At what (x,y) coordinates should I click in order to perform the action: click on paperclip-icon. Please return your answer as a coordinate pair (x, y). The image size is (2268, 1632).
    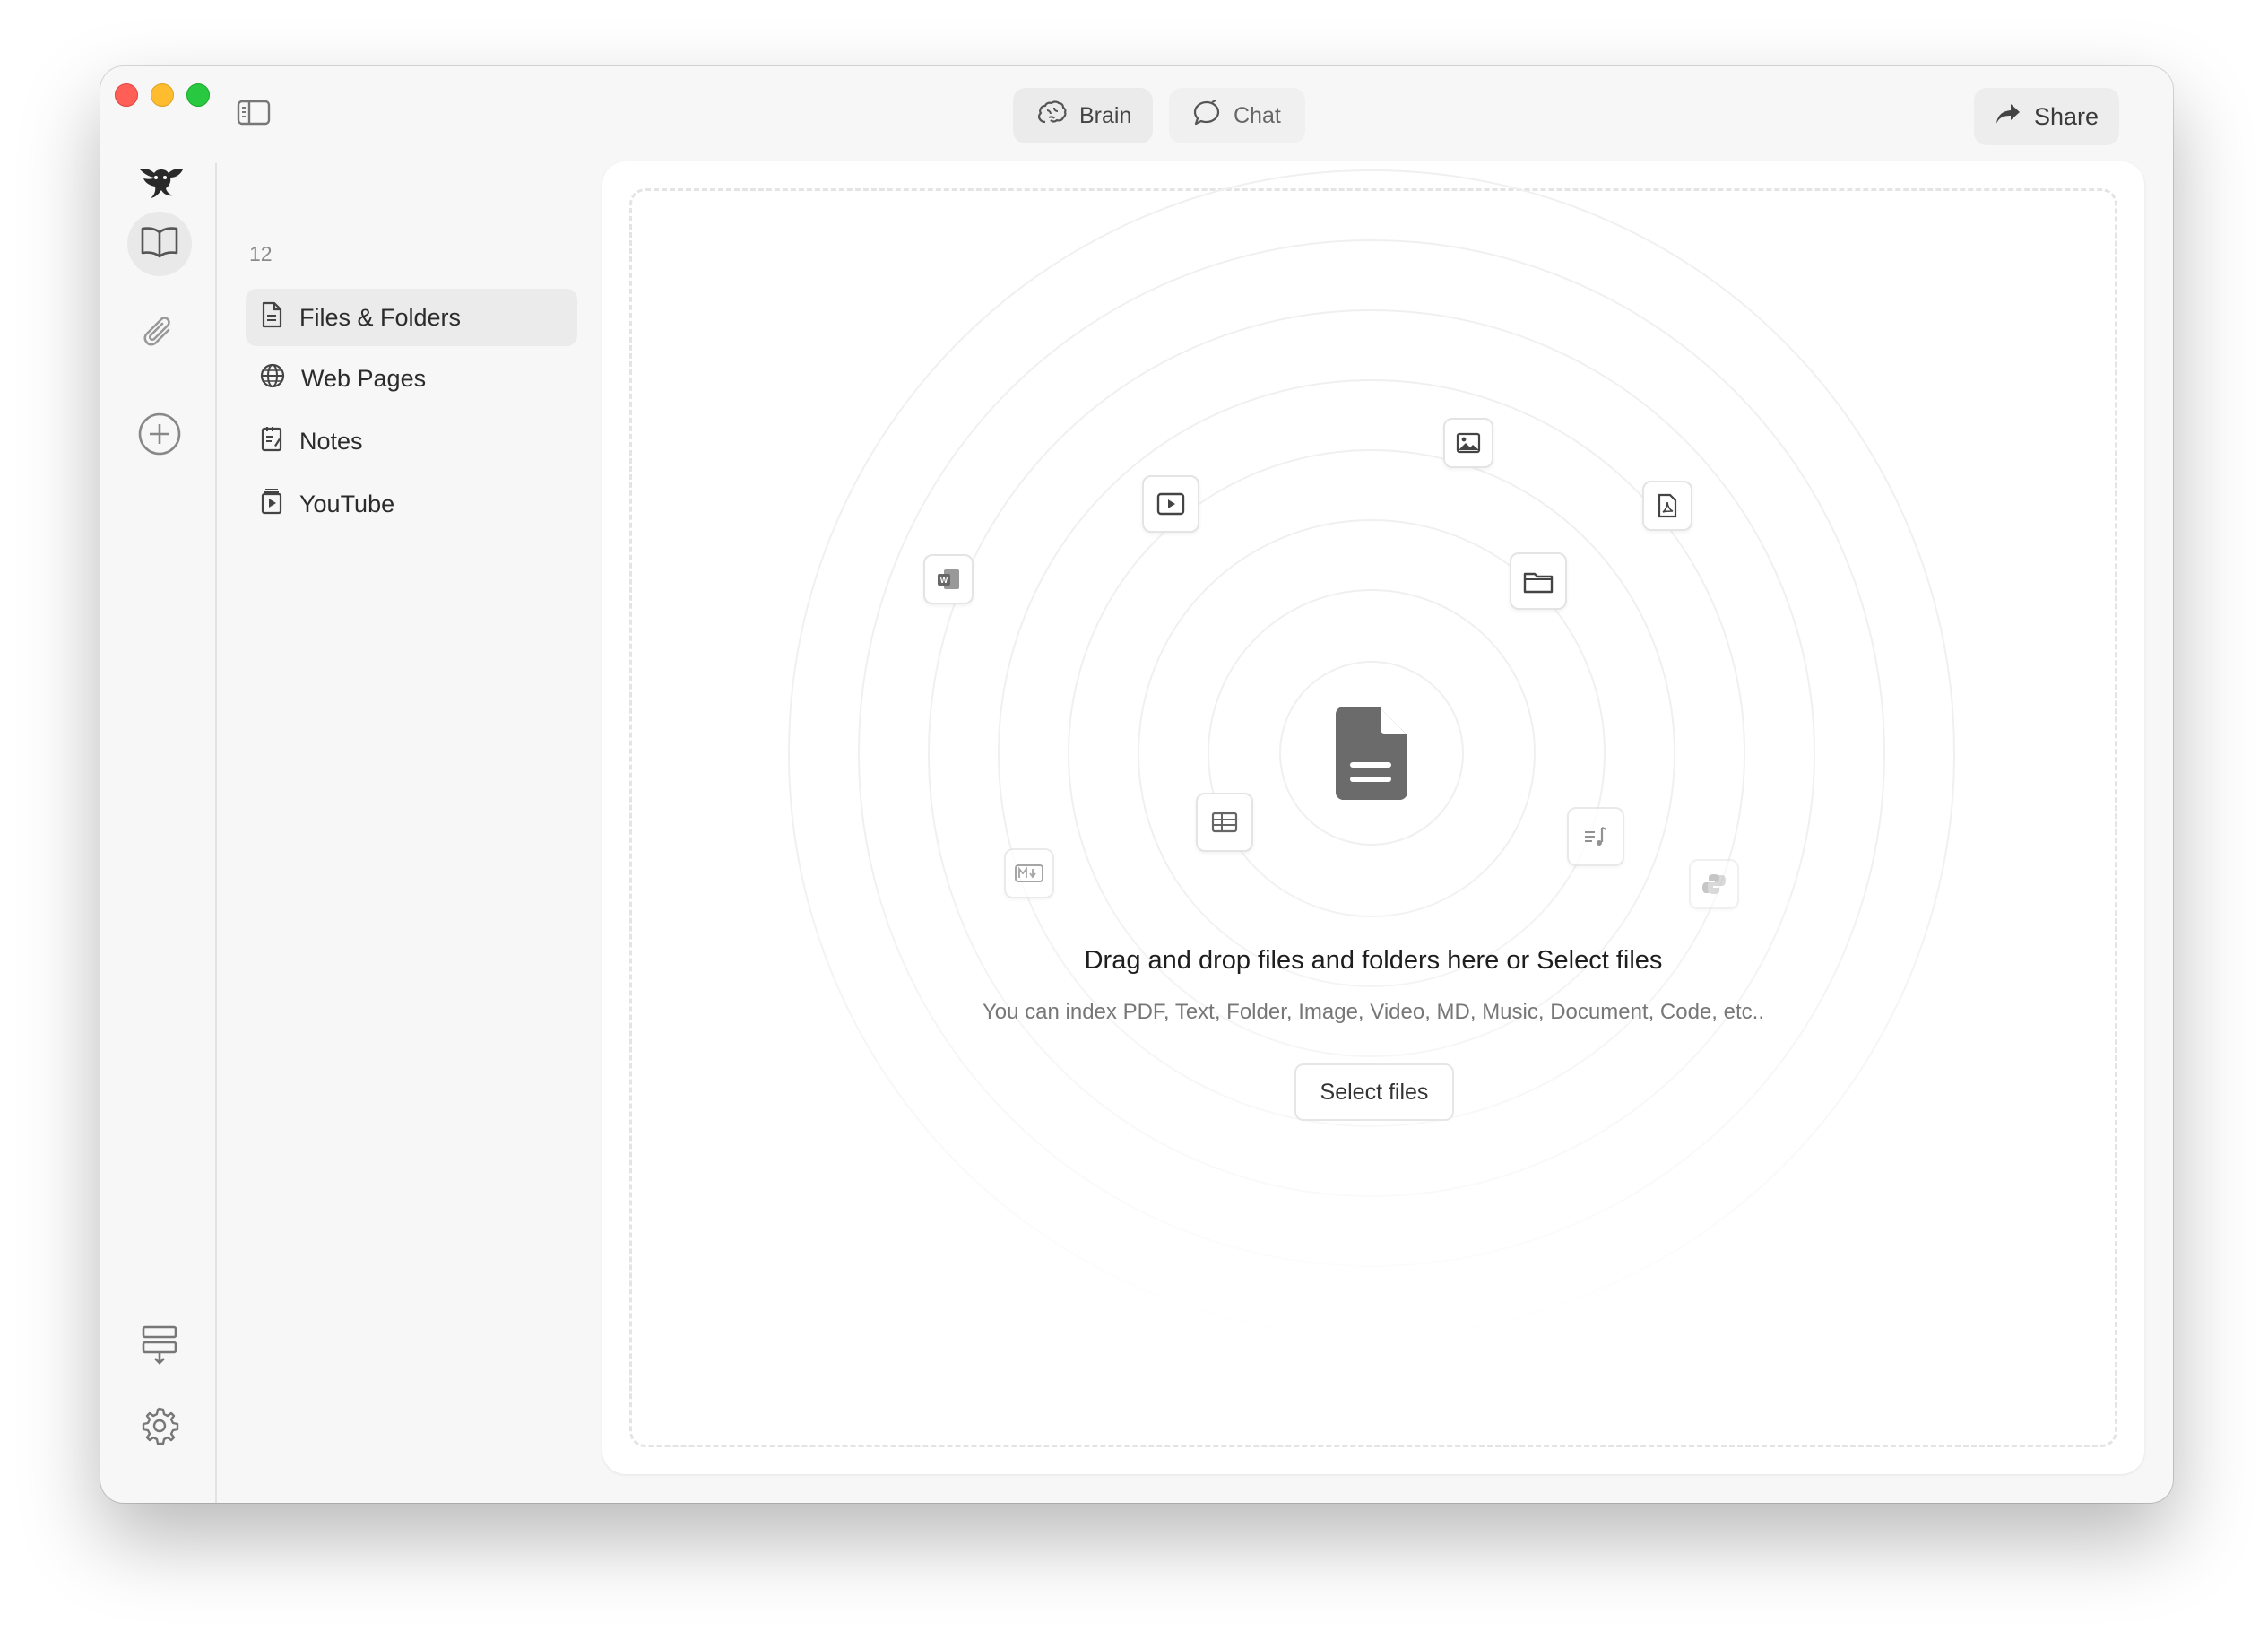
    Looking at the image, I should click on (159, 336).